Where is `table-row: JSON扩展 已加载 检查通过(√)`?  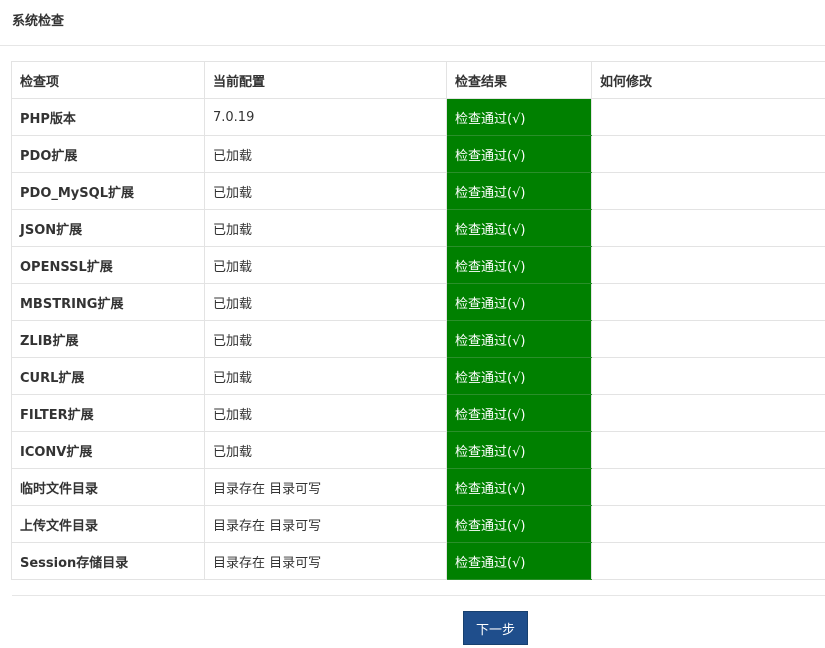
table-row: JSON扩展 已加载 检查通过(√) is located at coordinates (418, 228).